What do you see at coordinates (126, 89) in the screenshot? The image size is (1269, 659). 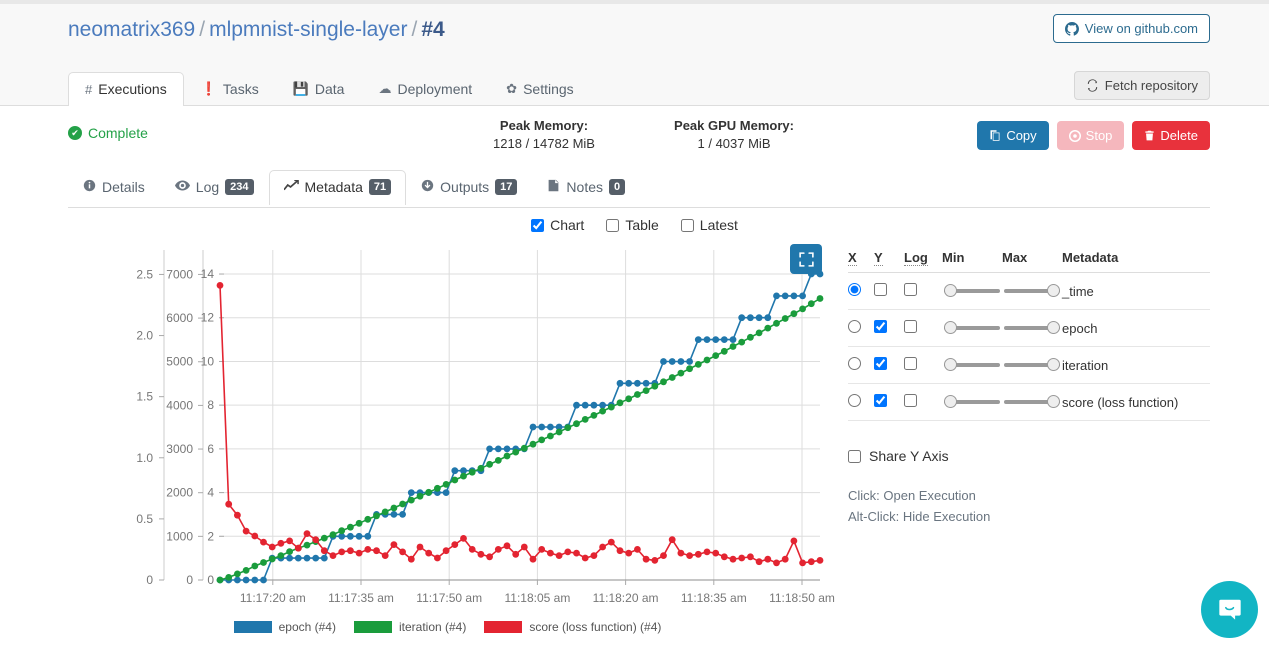 I see `tab-executions: # Executions` at bounding box center [126, 89].